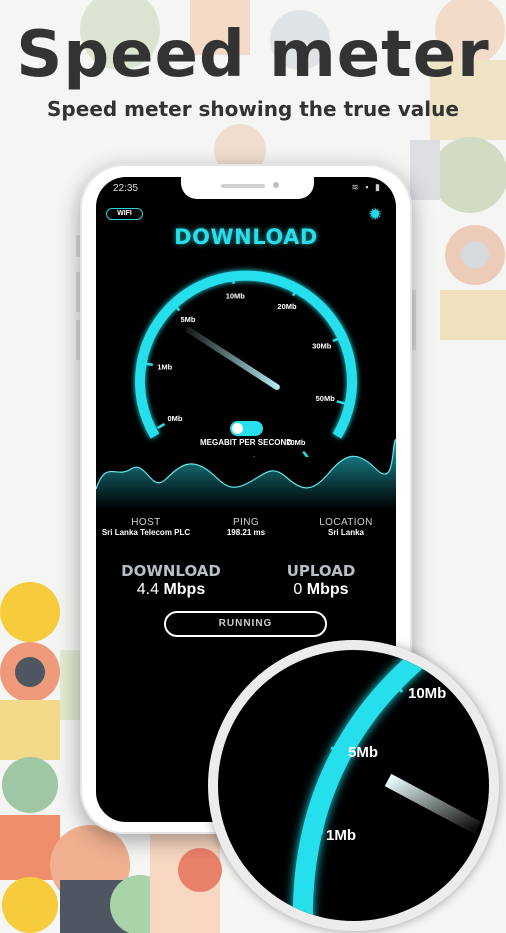 The image size is (506, 933). I want to click on download-result: DOWNLOAD 4.4 Mbps, so click(171, 580).